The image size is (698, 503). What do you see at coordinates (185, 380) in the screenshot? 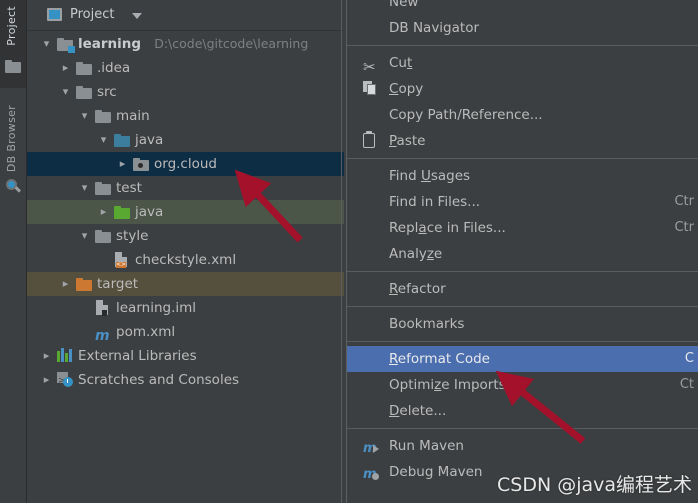
I see `tree-row-scratches: ▸ Scratches and Consoles` at bounding box center [185, 380].